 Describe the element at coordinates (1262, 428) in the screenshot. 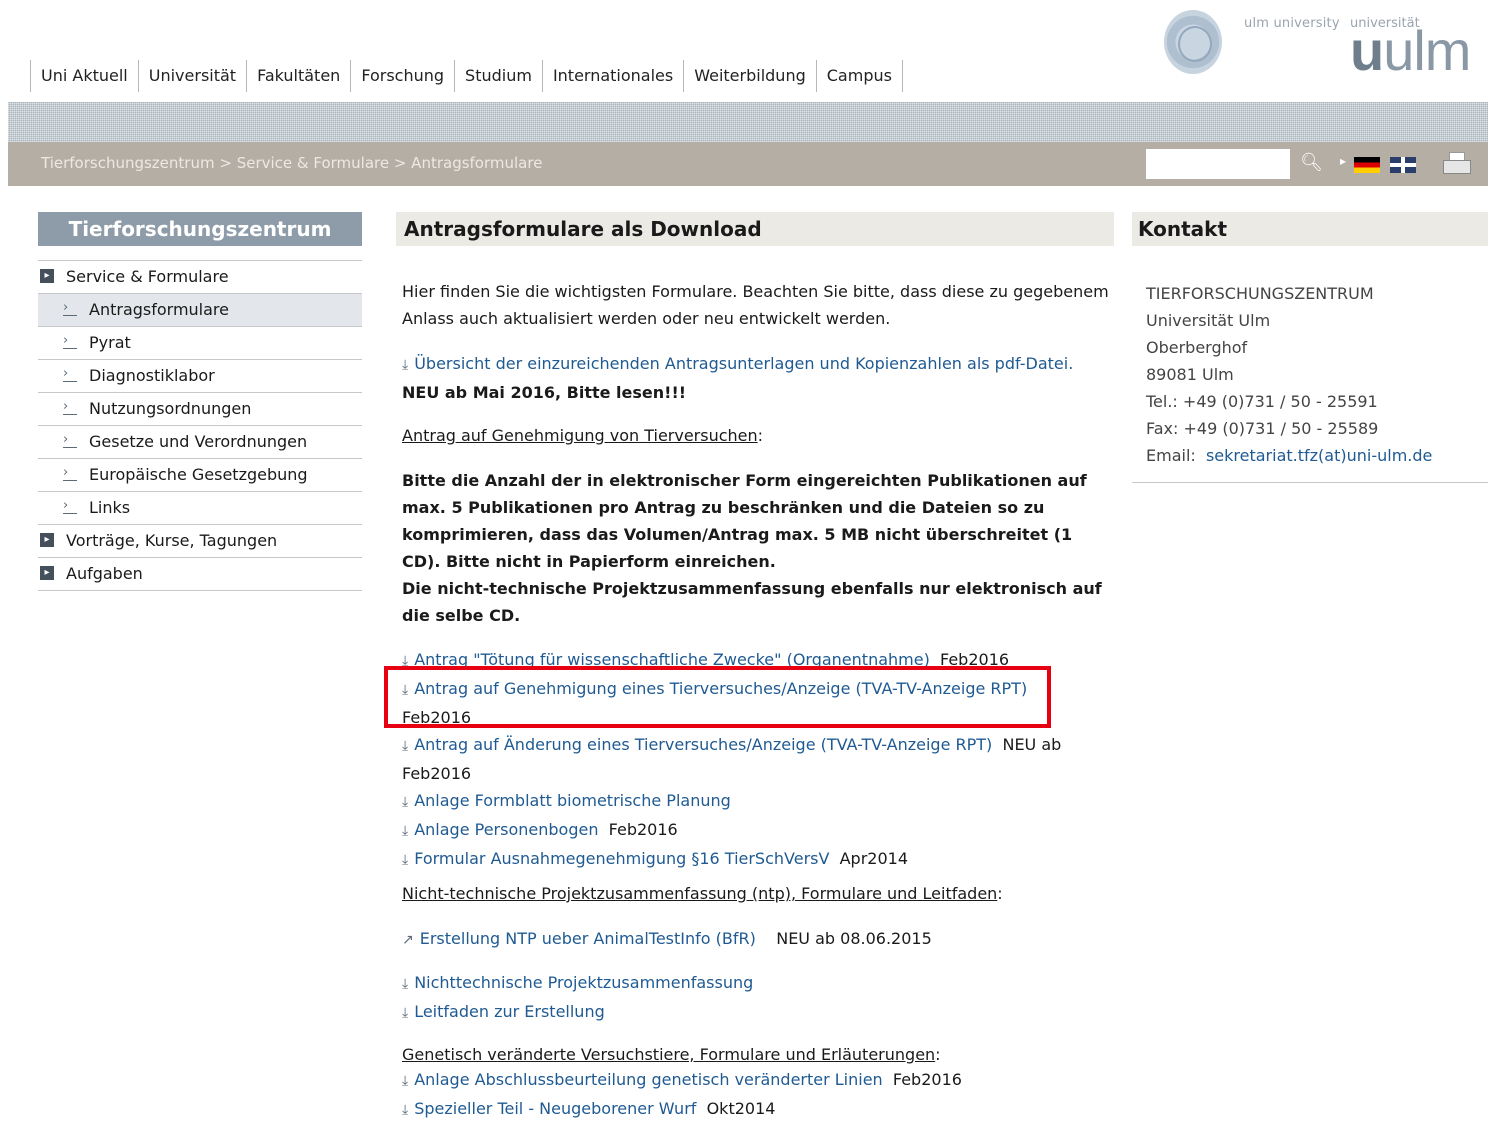

I see `contact-line: Fax: +49 (0)731 / 50 - 25589` at that location.